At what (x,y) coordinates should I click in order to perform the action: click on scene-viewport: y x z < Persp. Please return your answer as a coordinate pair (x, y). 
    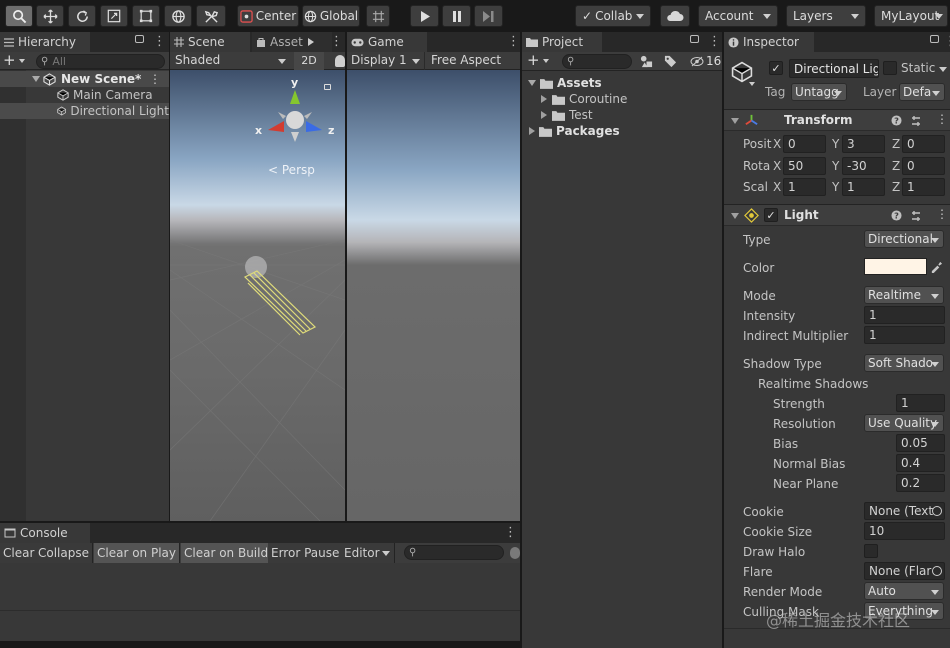
    Looking at the image, I should click on (257, 295).